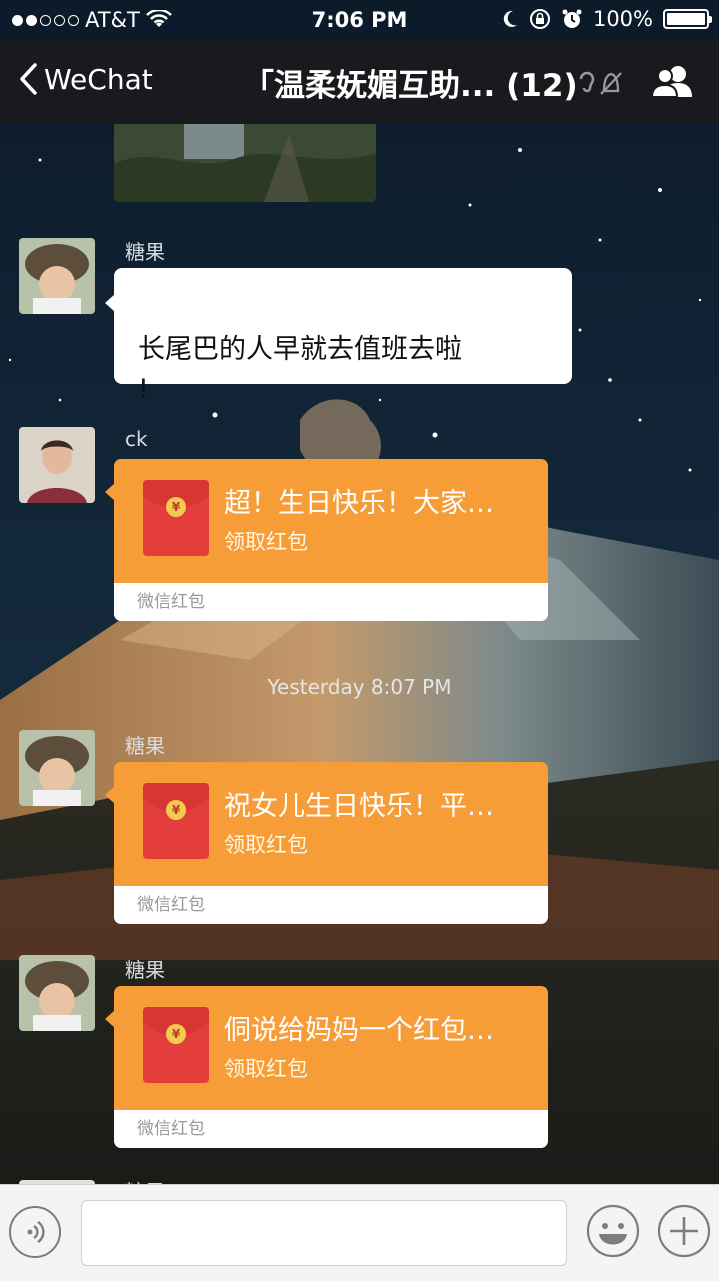  What do you see at coordinates (359, 20) in the screenshot?
I see `status-bar: AT&T 7:06 PM 100%` at bounding box center [359, 20].